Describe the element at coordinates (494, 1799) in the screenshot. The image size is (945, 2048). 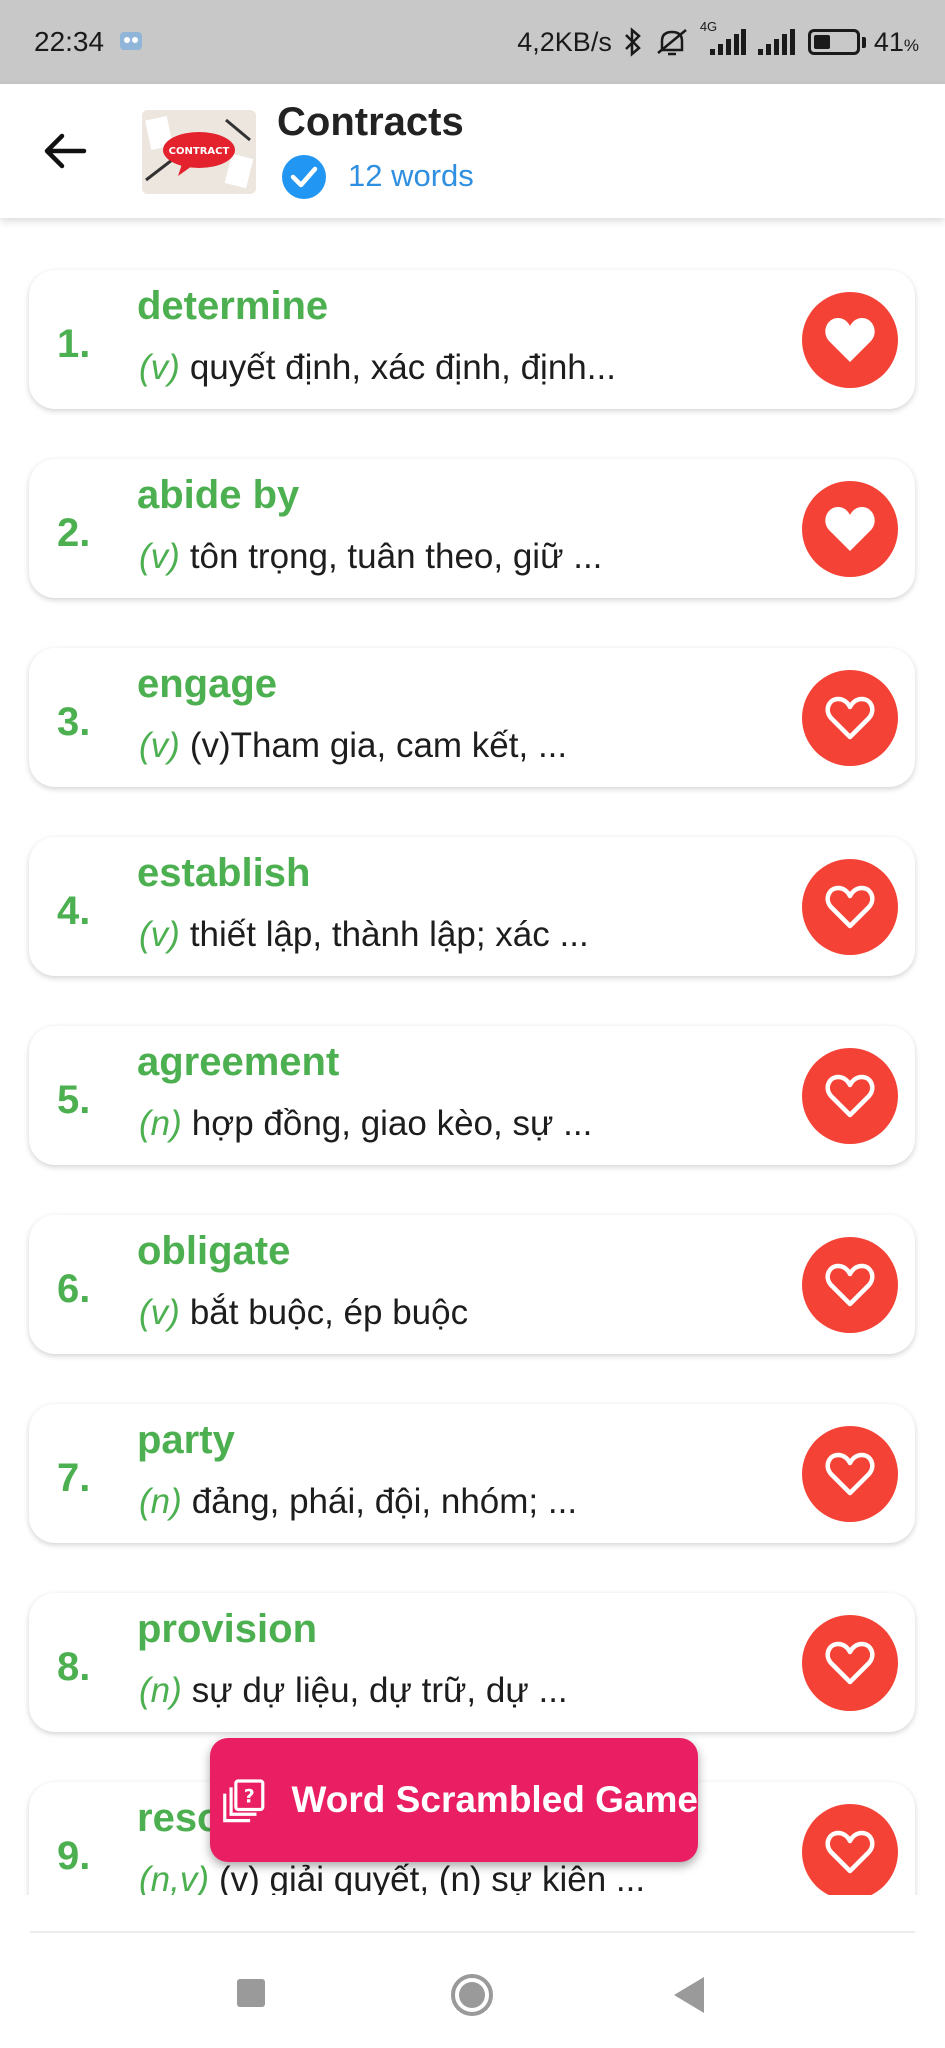
I see `game-button-label: Word Scrambled Game` at that location.